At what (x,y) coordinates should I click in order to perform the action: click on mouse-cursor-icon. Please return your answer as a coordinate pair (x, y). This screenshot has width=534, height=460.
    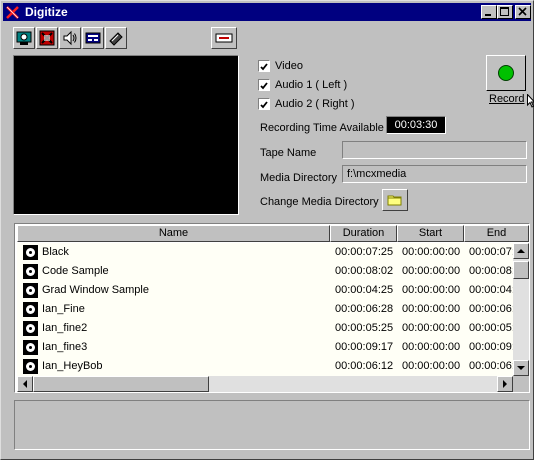
    Looking at the image, I should click on (530, 101).